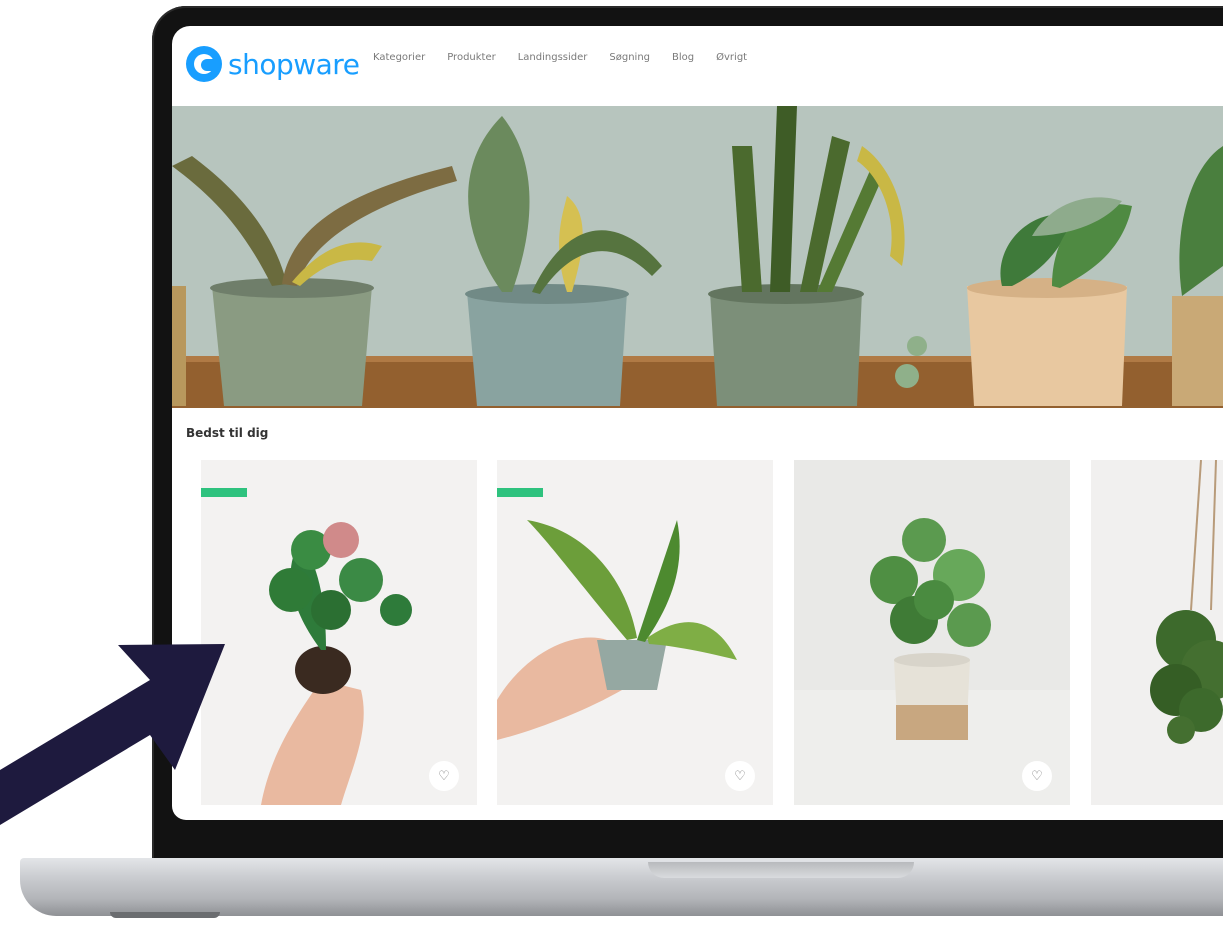 The height and width of the screenshot is (930, 1223). Describe the element at coordinates (683, 57) in the screenshot. I see `nav-item-blog: Blog` at that location.